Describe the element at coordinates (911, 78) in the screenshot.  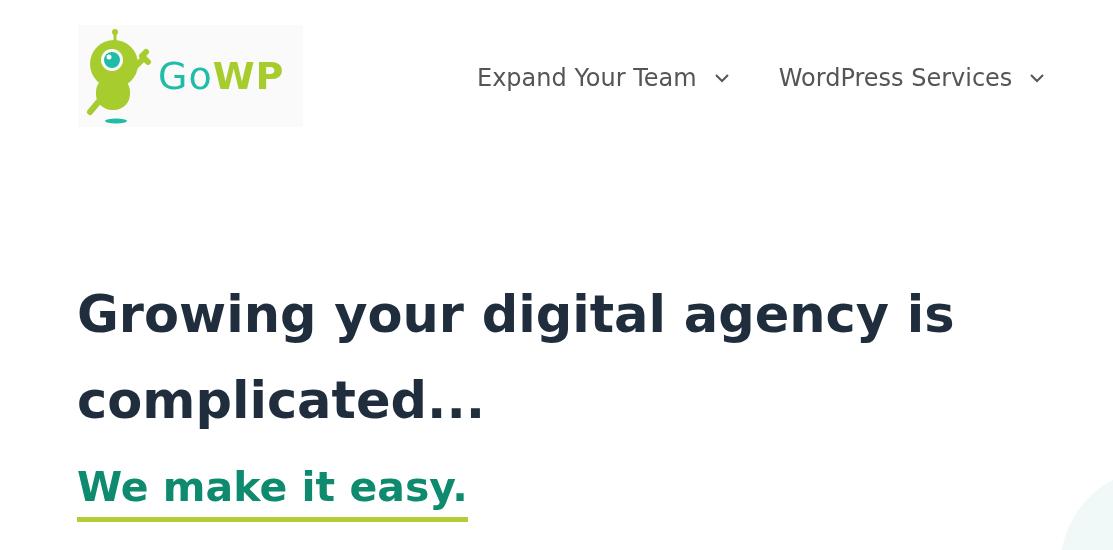
I see `nav-link: WordPress Services` at that location.